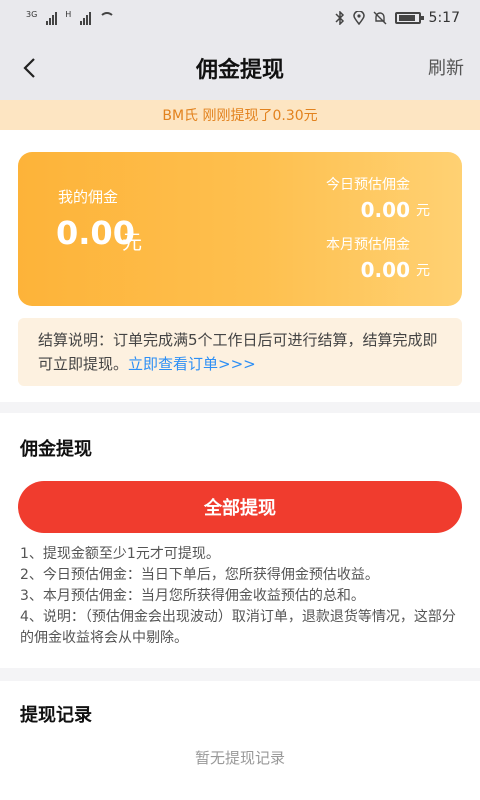 This screenshot has width=480, height=800. I want to click on month-estimate: 本月预估佣金 0.00 元, so click(378, 258).